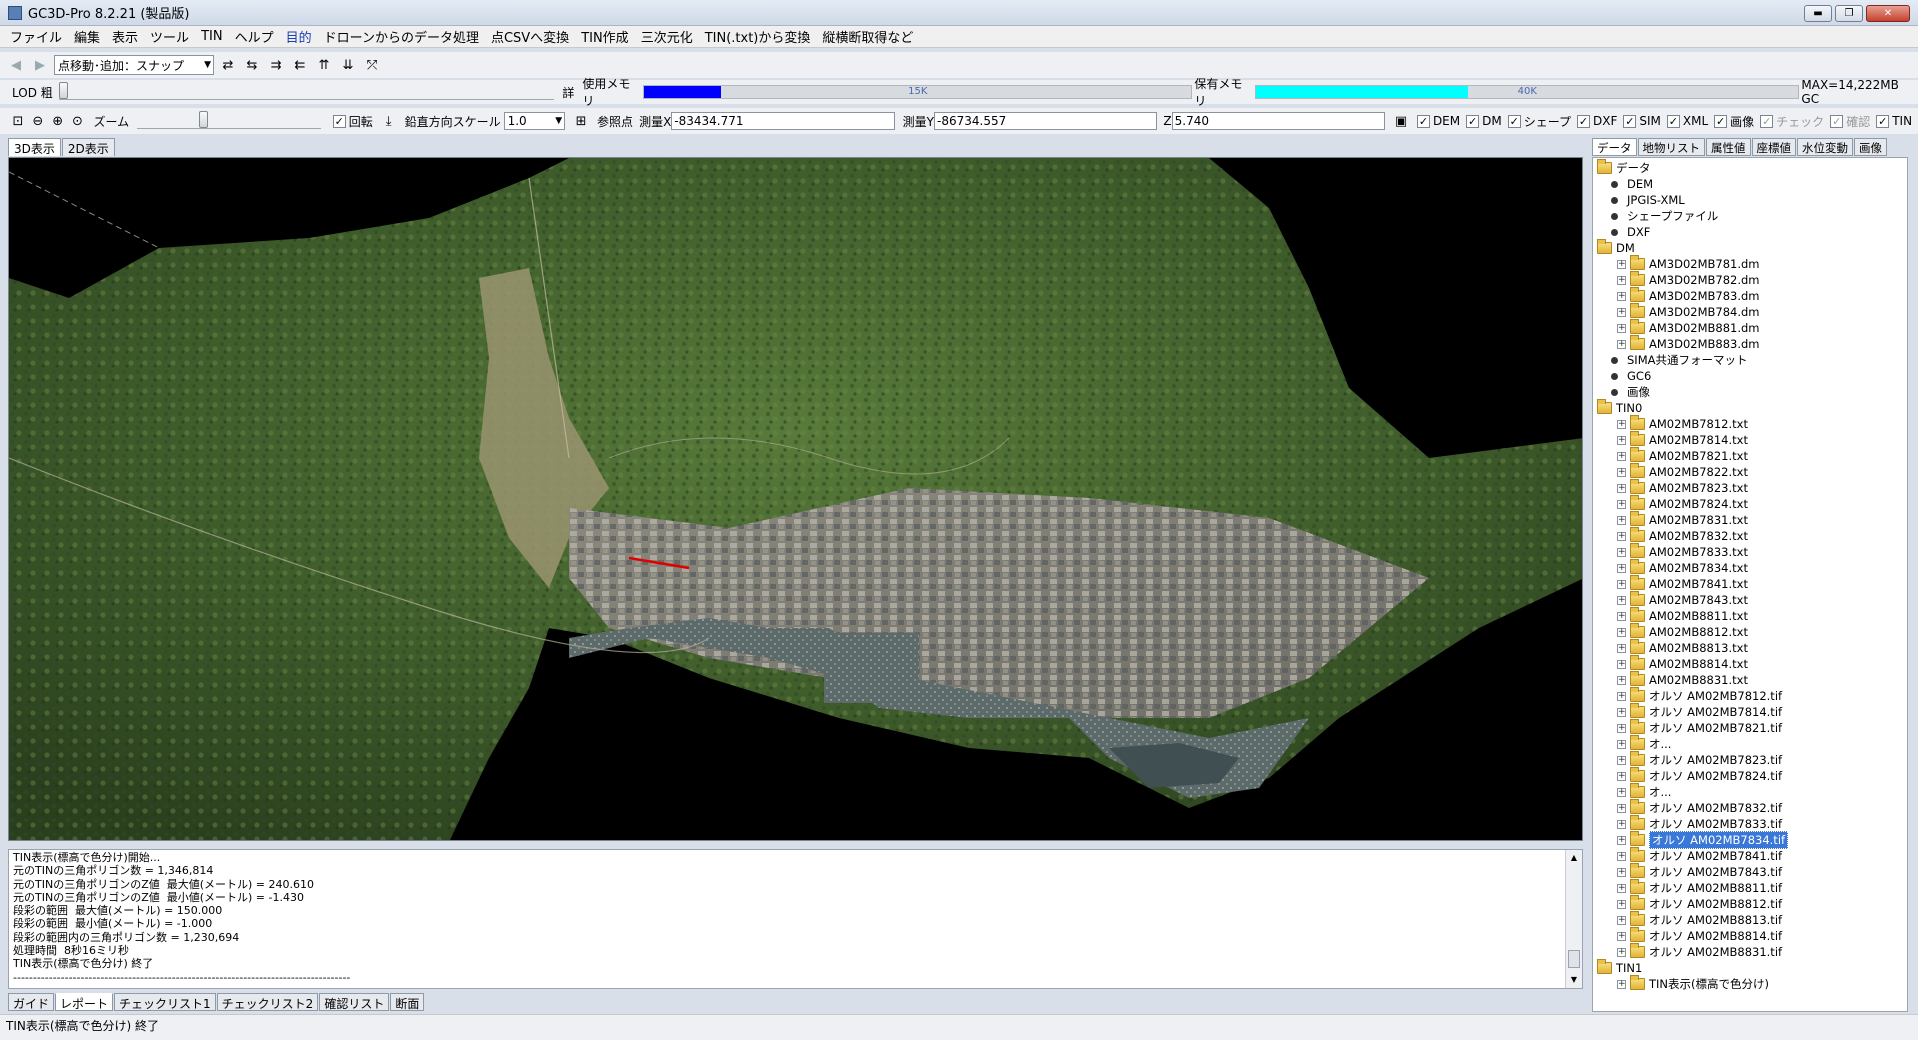 This screenshot has width=1918, height=1040. I want to click on maximize-button: ❐, so click(1849, 13).